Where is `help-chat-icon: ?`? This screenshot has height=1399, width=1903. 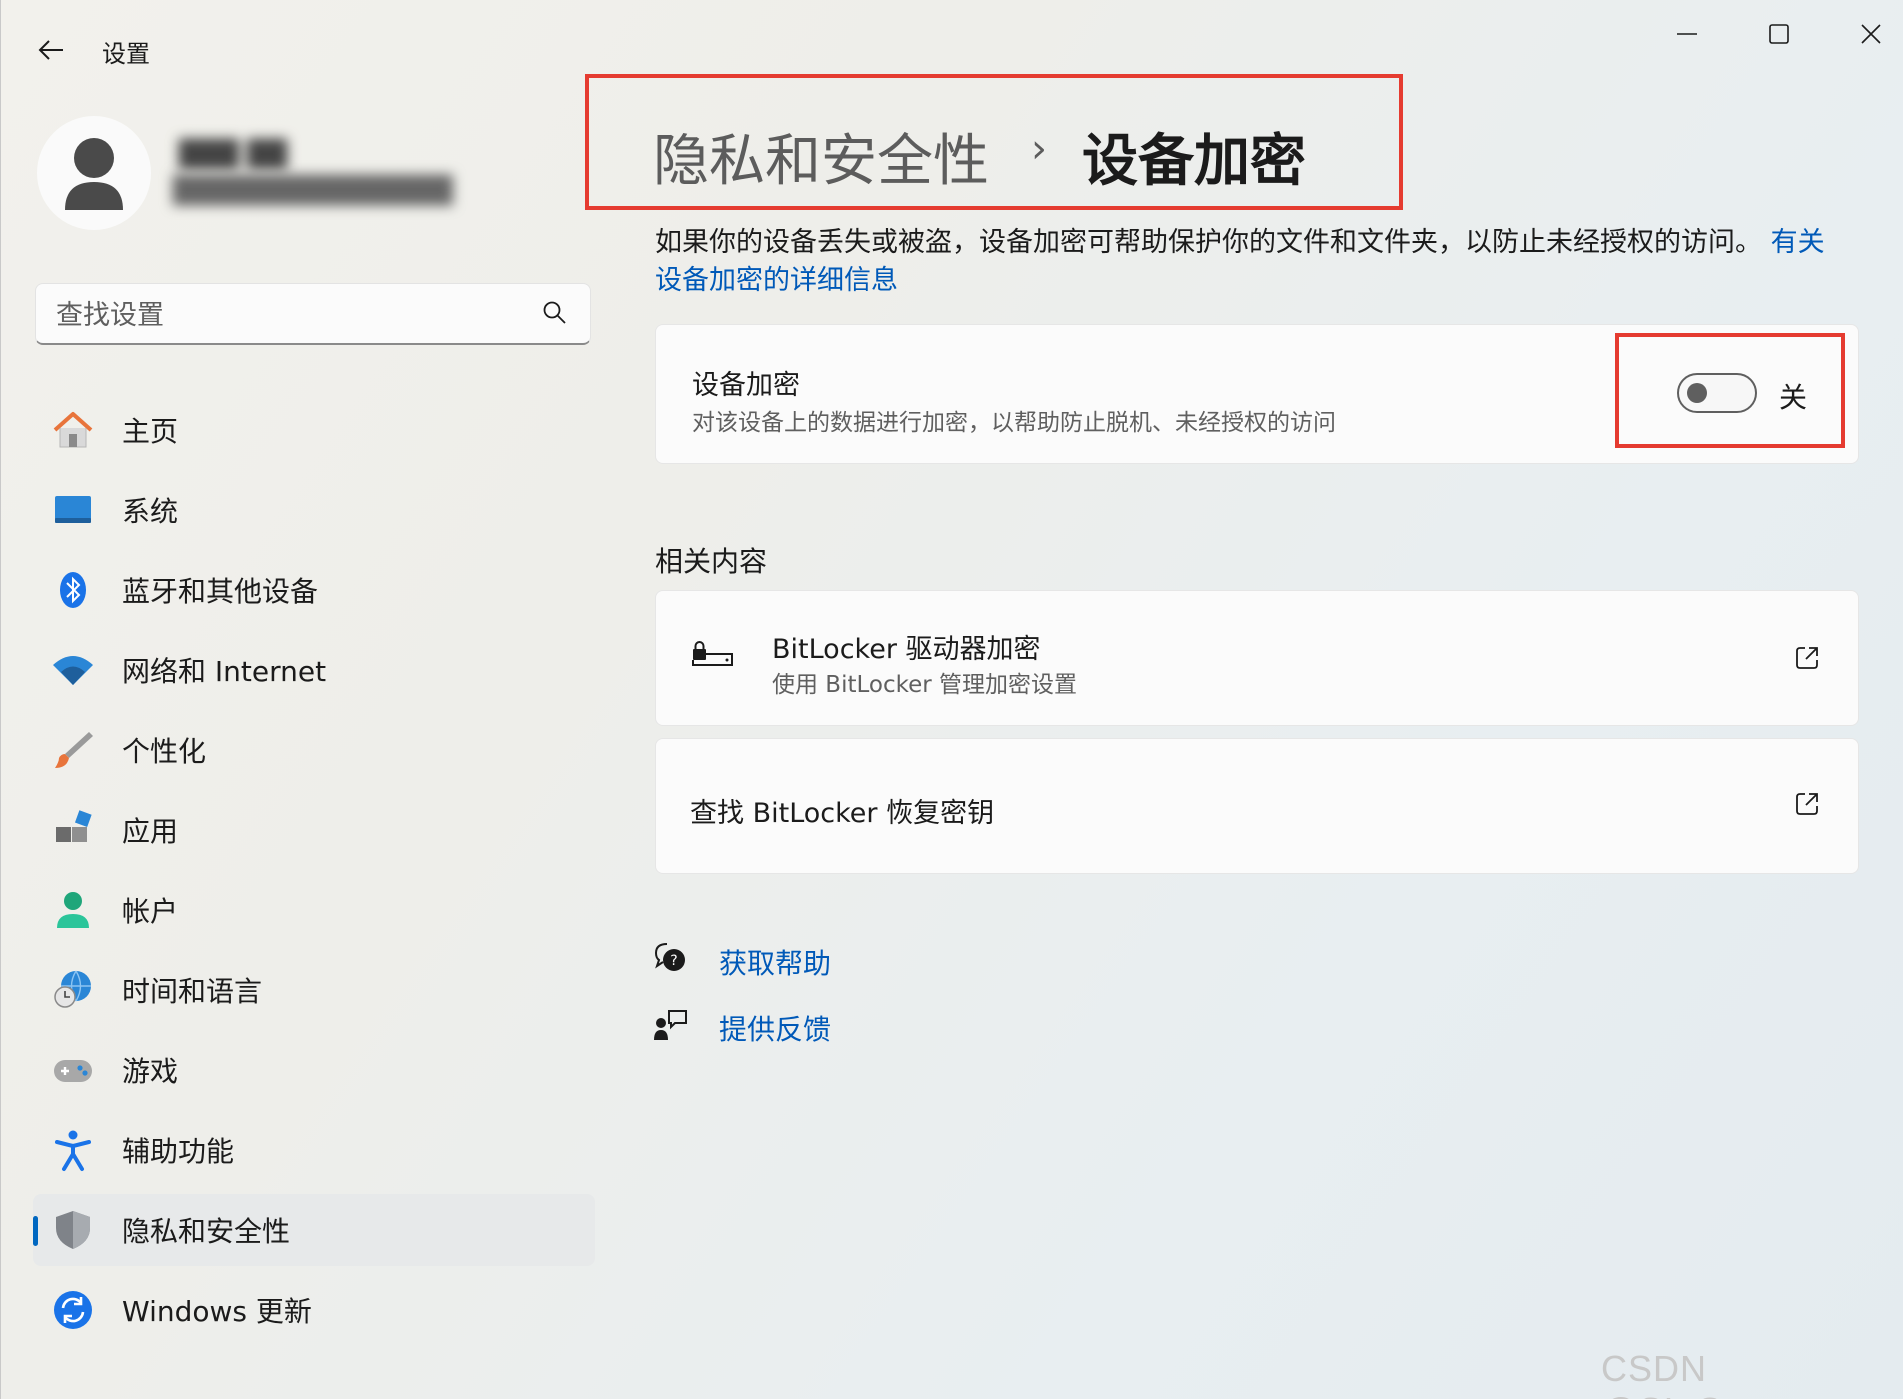 help-chat-icon: ? is located at coordinates (669, 957).